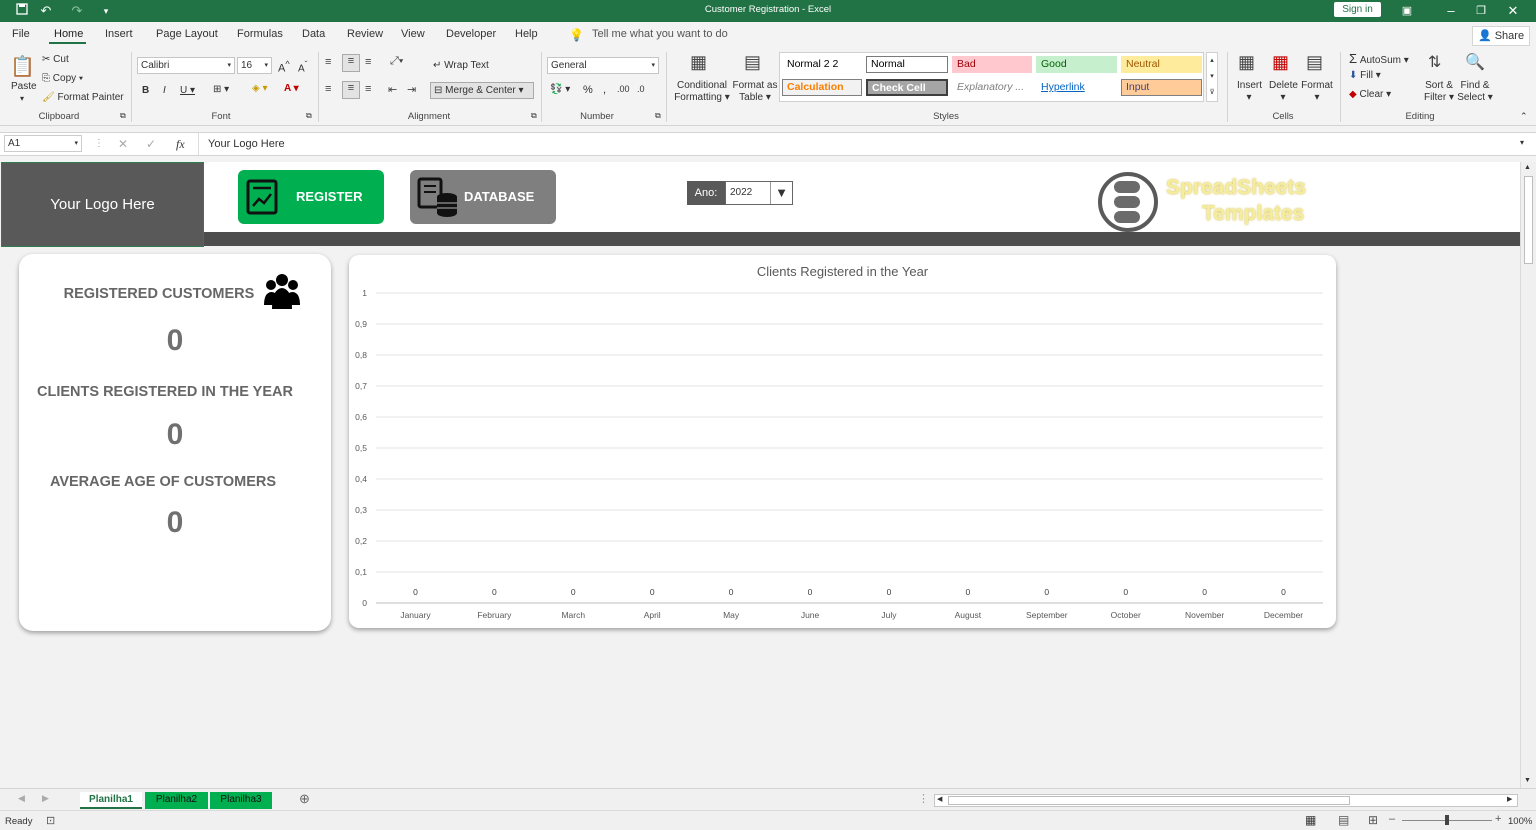 The width and height of the screenshot is (1536, 830). I want to click on style-hyperlink: Hyperlink, so click(1076, 87).